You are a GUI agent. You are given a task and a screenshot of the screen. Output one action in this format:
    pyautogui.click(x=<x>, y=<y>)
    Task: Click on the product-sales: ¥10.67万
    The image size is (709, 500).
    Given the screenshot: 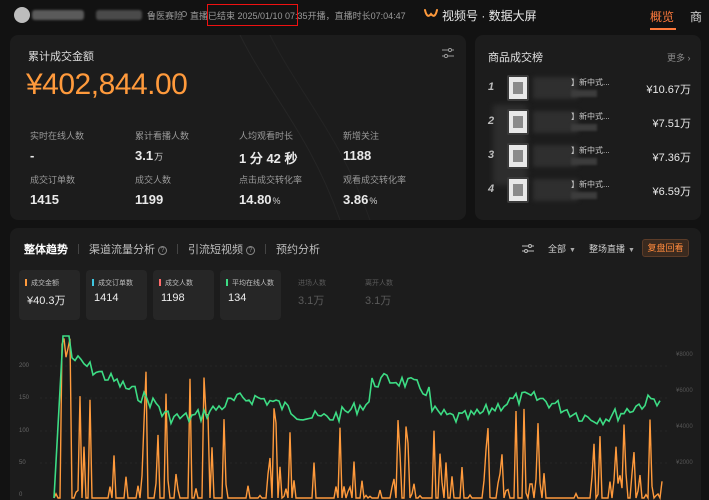 What is the action you would take?
    pyautogui.click(x=668, y=90)
    